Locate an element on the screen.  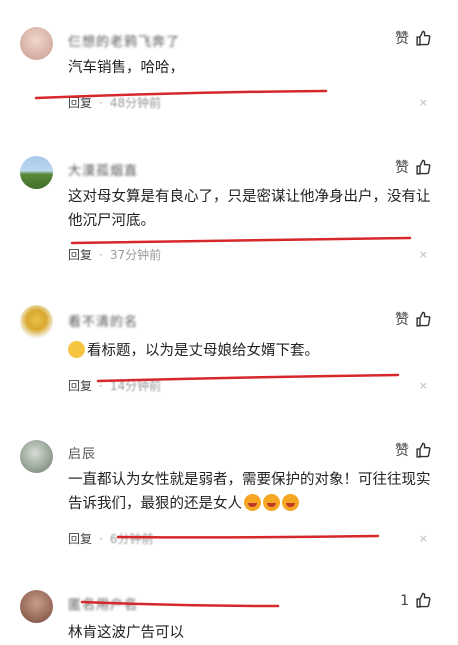
comment-text: 林肯这波广告可以 is located at coordinates (126, 633).